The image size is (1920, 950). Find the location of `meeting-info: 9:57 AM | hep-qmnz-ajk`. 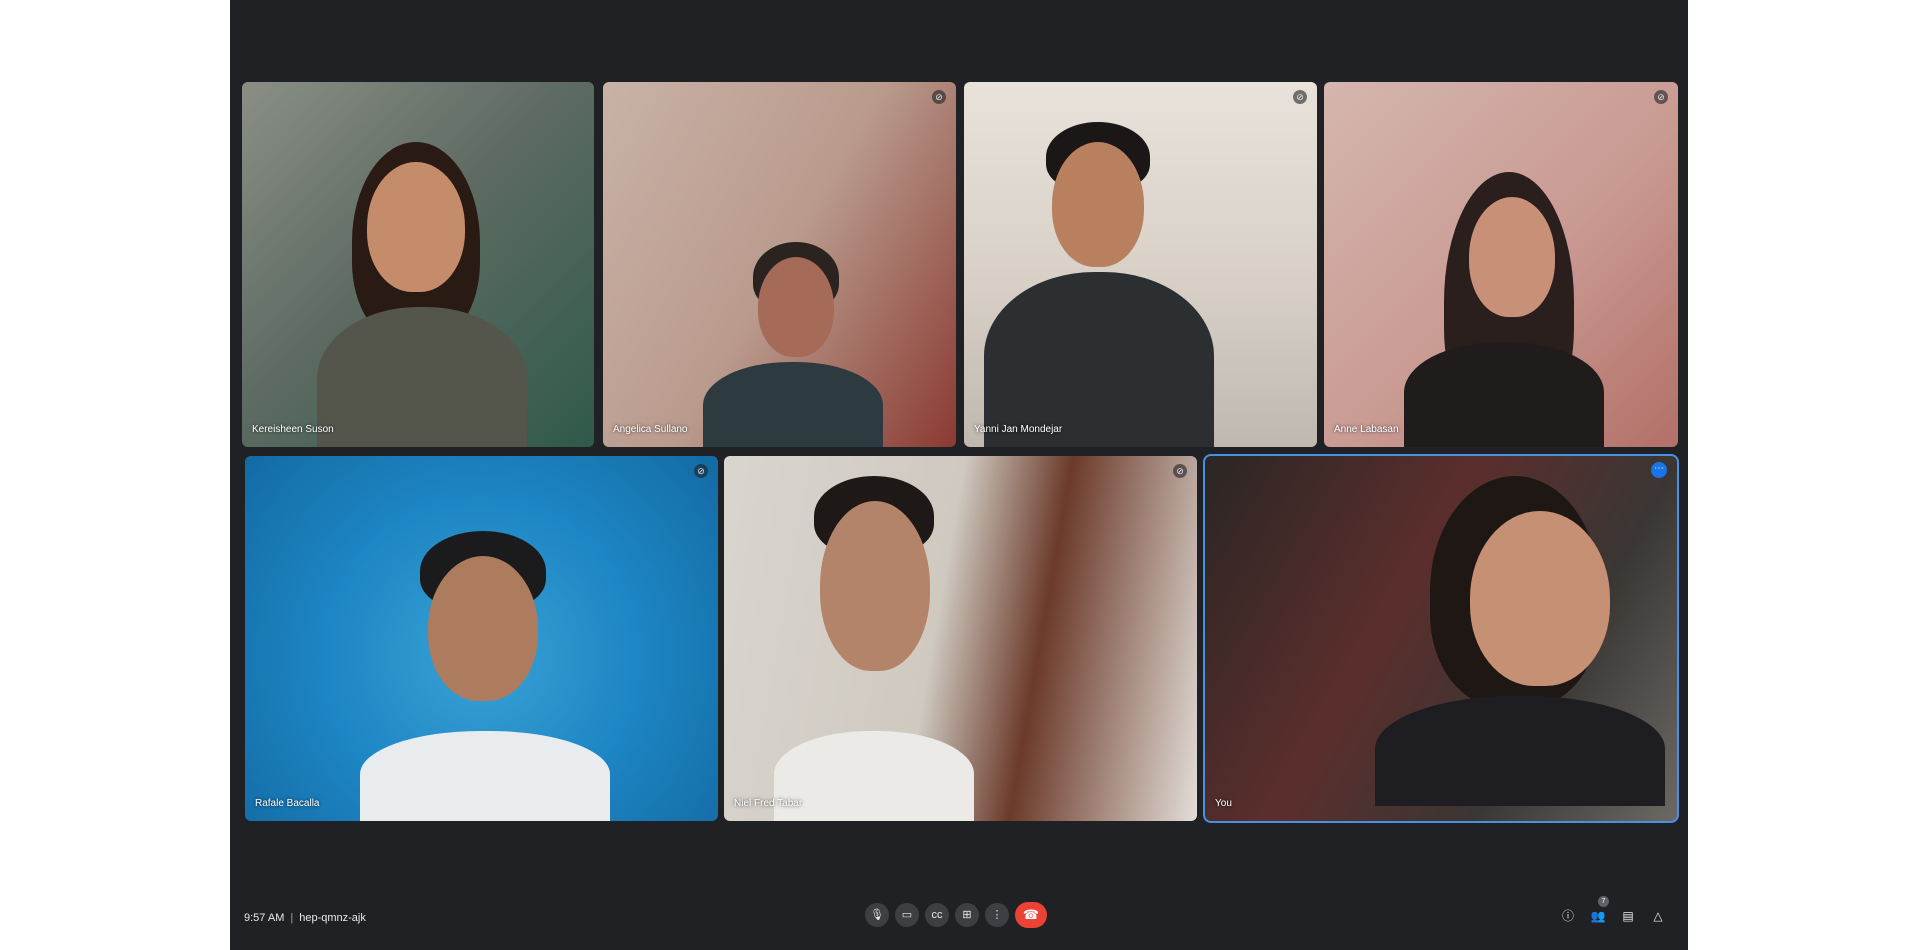

meeting-info: 9:57 AM | hep-qmnz-ajk is located at coordinates (305, 918).